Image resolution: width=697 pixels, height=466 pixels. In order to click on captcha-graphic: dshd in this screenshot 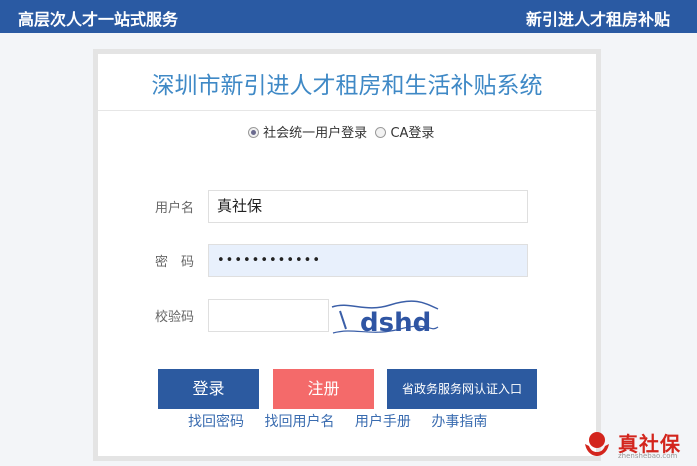, I will do `click(385, 319)`.